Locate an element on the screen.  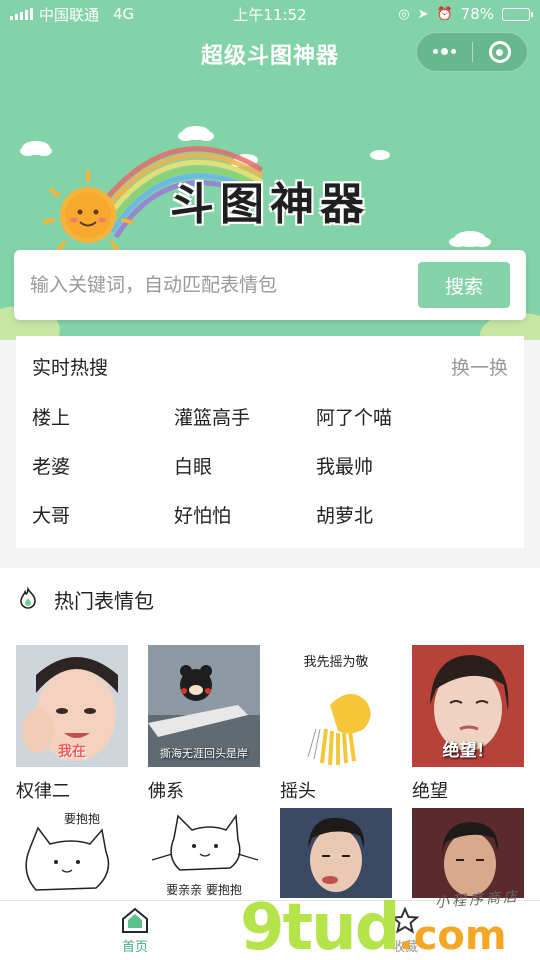
refresh-button: 换一换 is located at coordinates (479, 366).